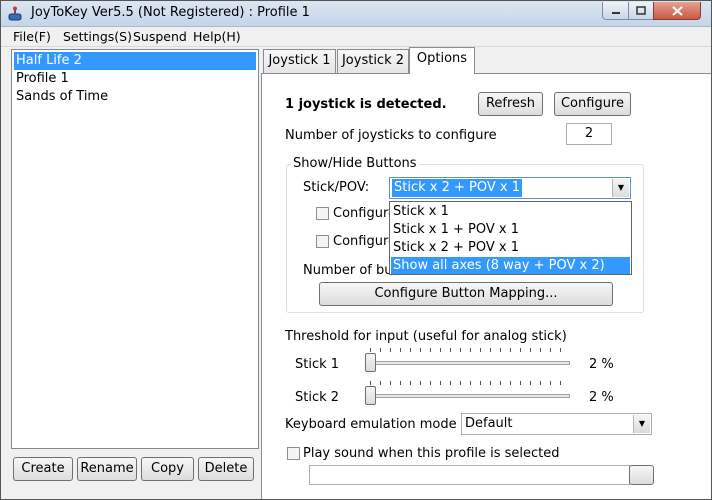 This screenshot has width=712, height=500. I want to click on number-of-buttons-label: Number of bu, so click(348, 270).